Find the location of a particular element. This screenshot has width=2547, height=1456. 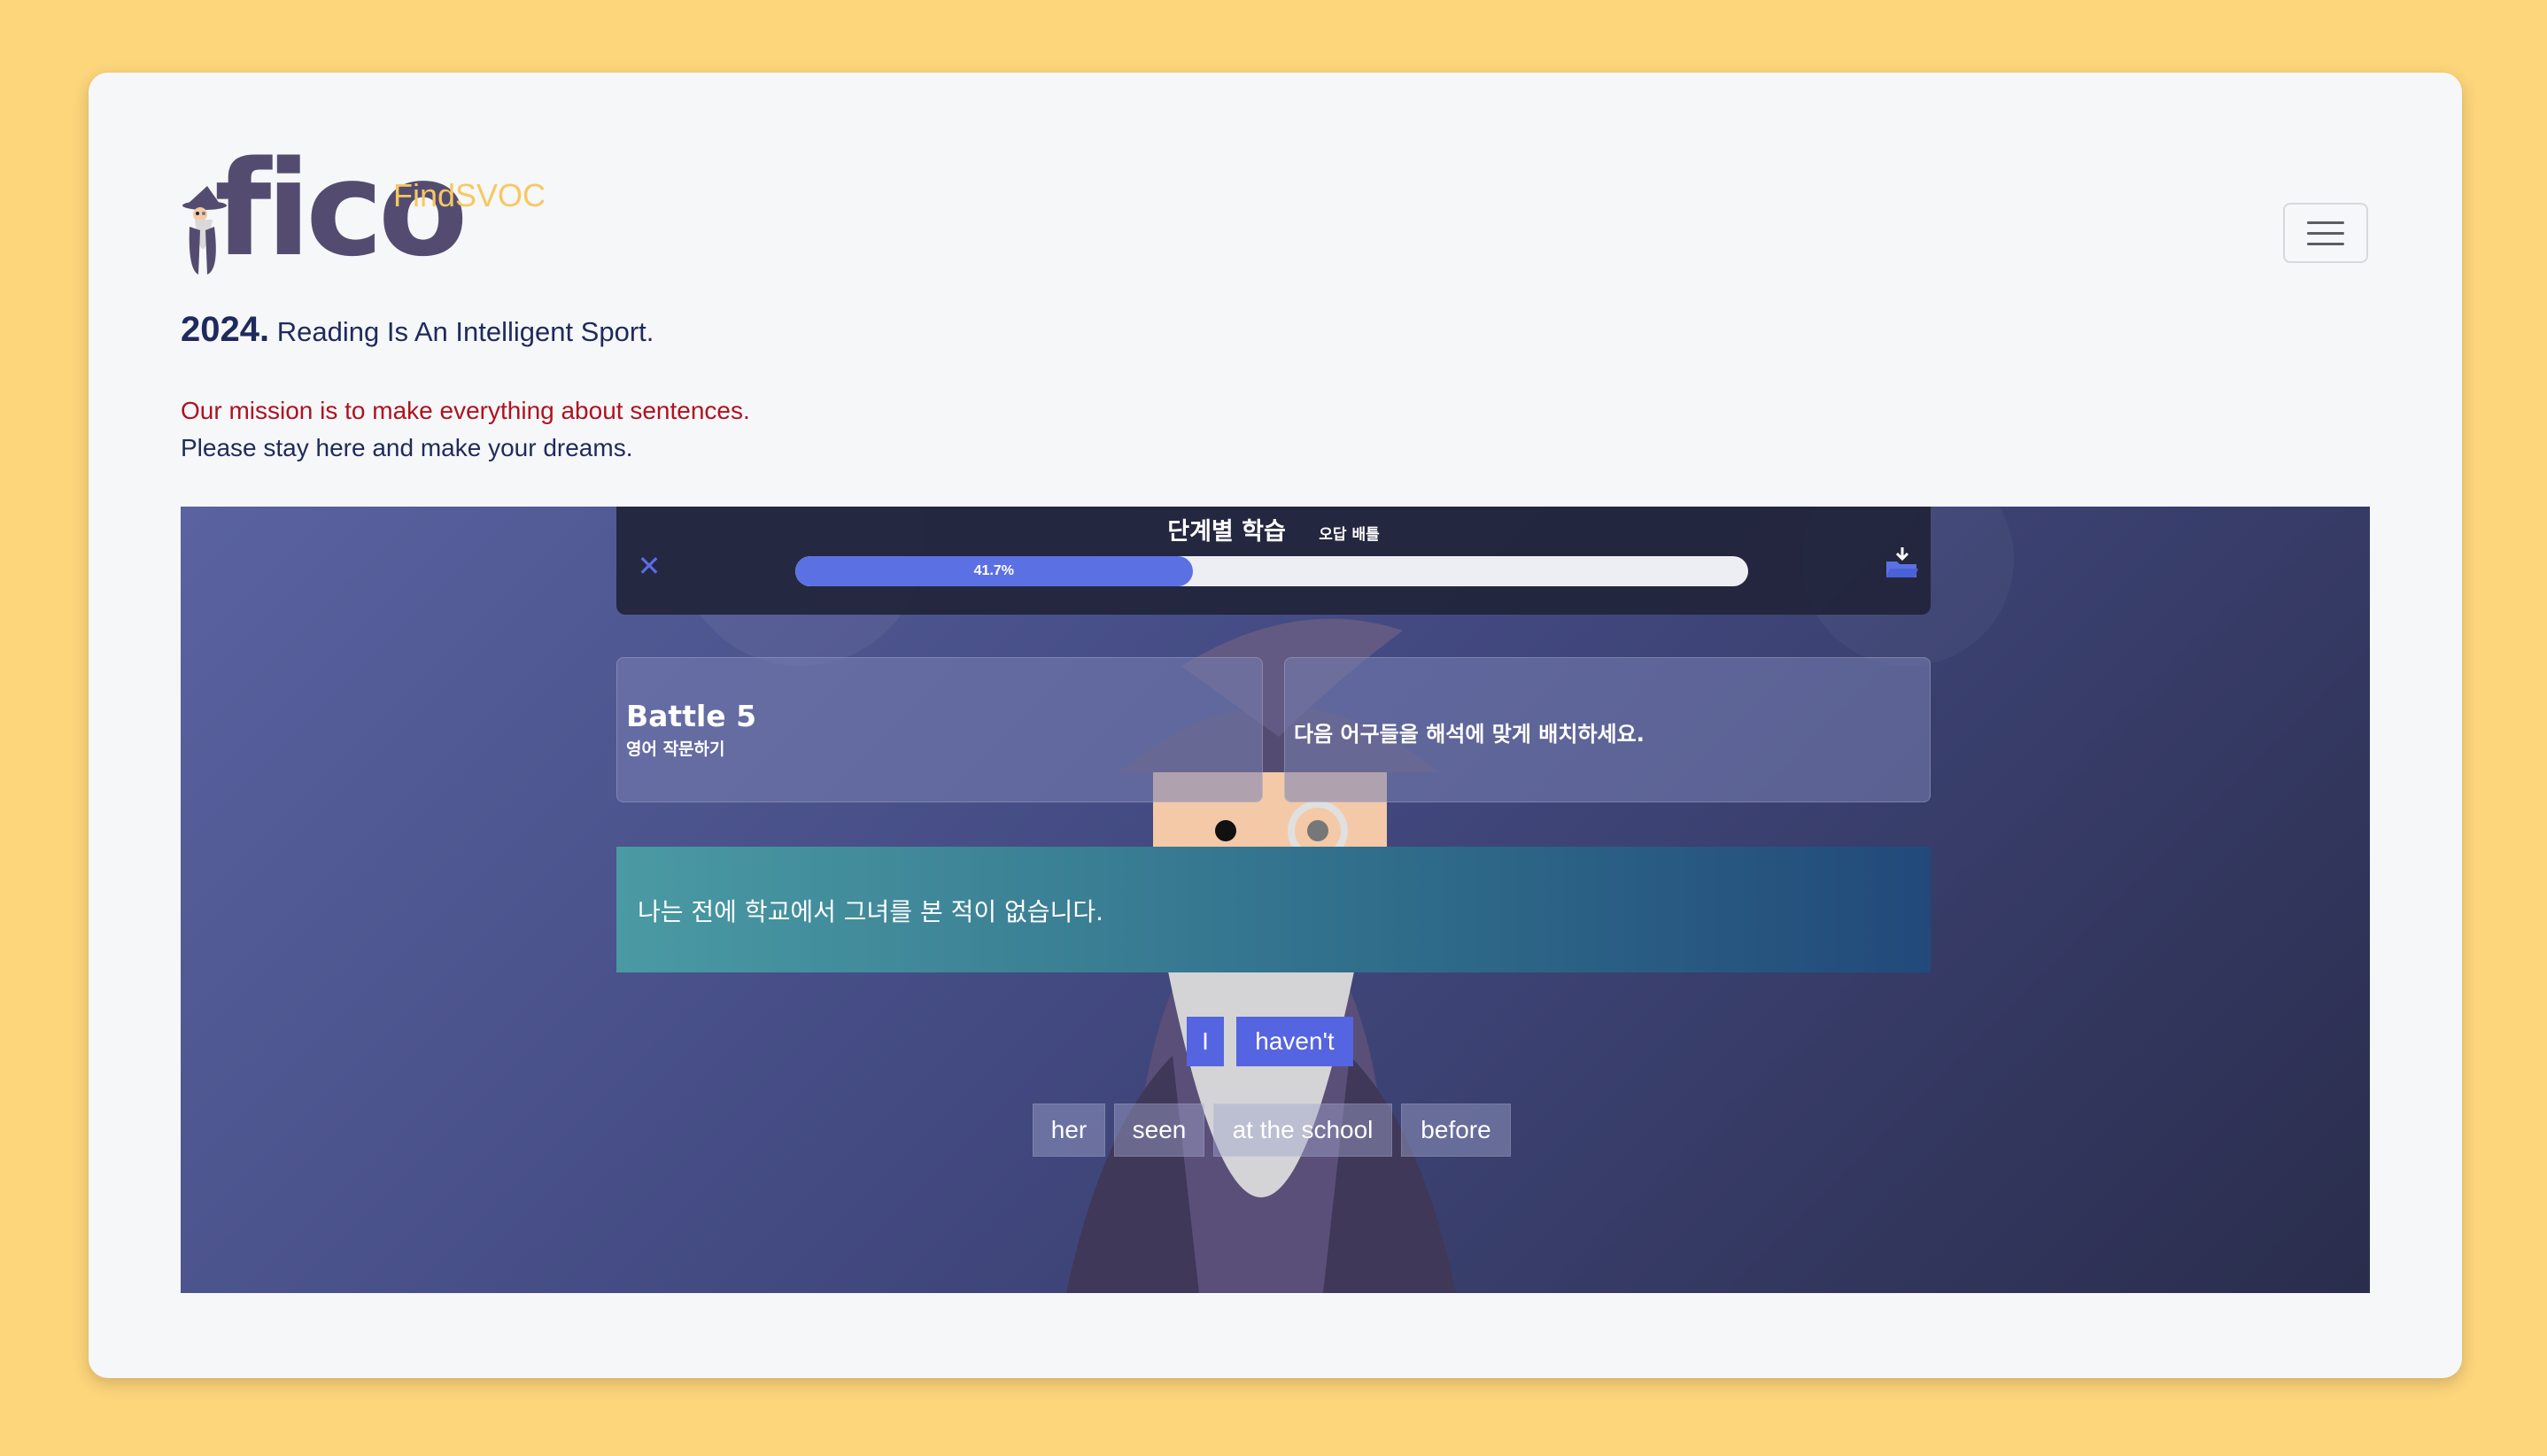

game-title-row: 단계별 학습 오답 배틀 is located at coordinates (1274, 529).